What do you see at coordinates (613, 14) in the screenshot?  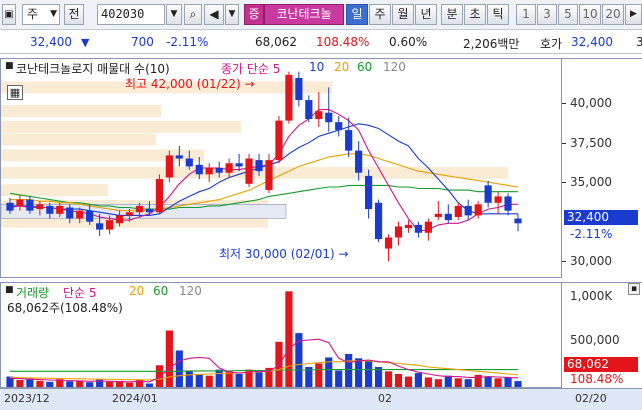 I see `interval-20-button: 20` at bounding box center [613, 14].